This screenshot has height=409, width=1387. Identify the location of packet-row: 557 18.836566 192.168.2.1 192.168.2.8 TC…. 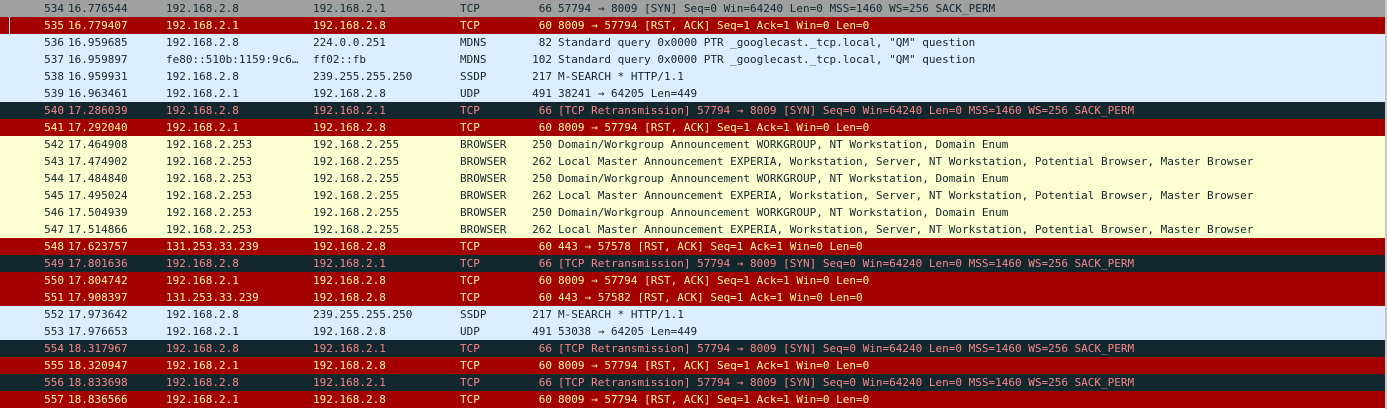
(693, 399).